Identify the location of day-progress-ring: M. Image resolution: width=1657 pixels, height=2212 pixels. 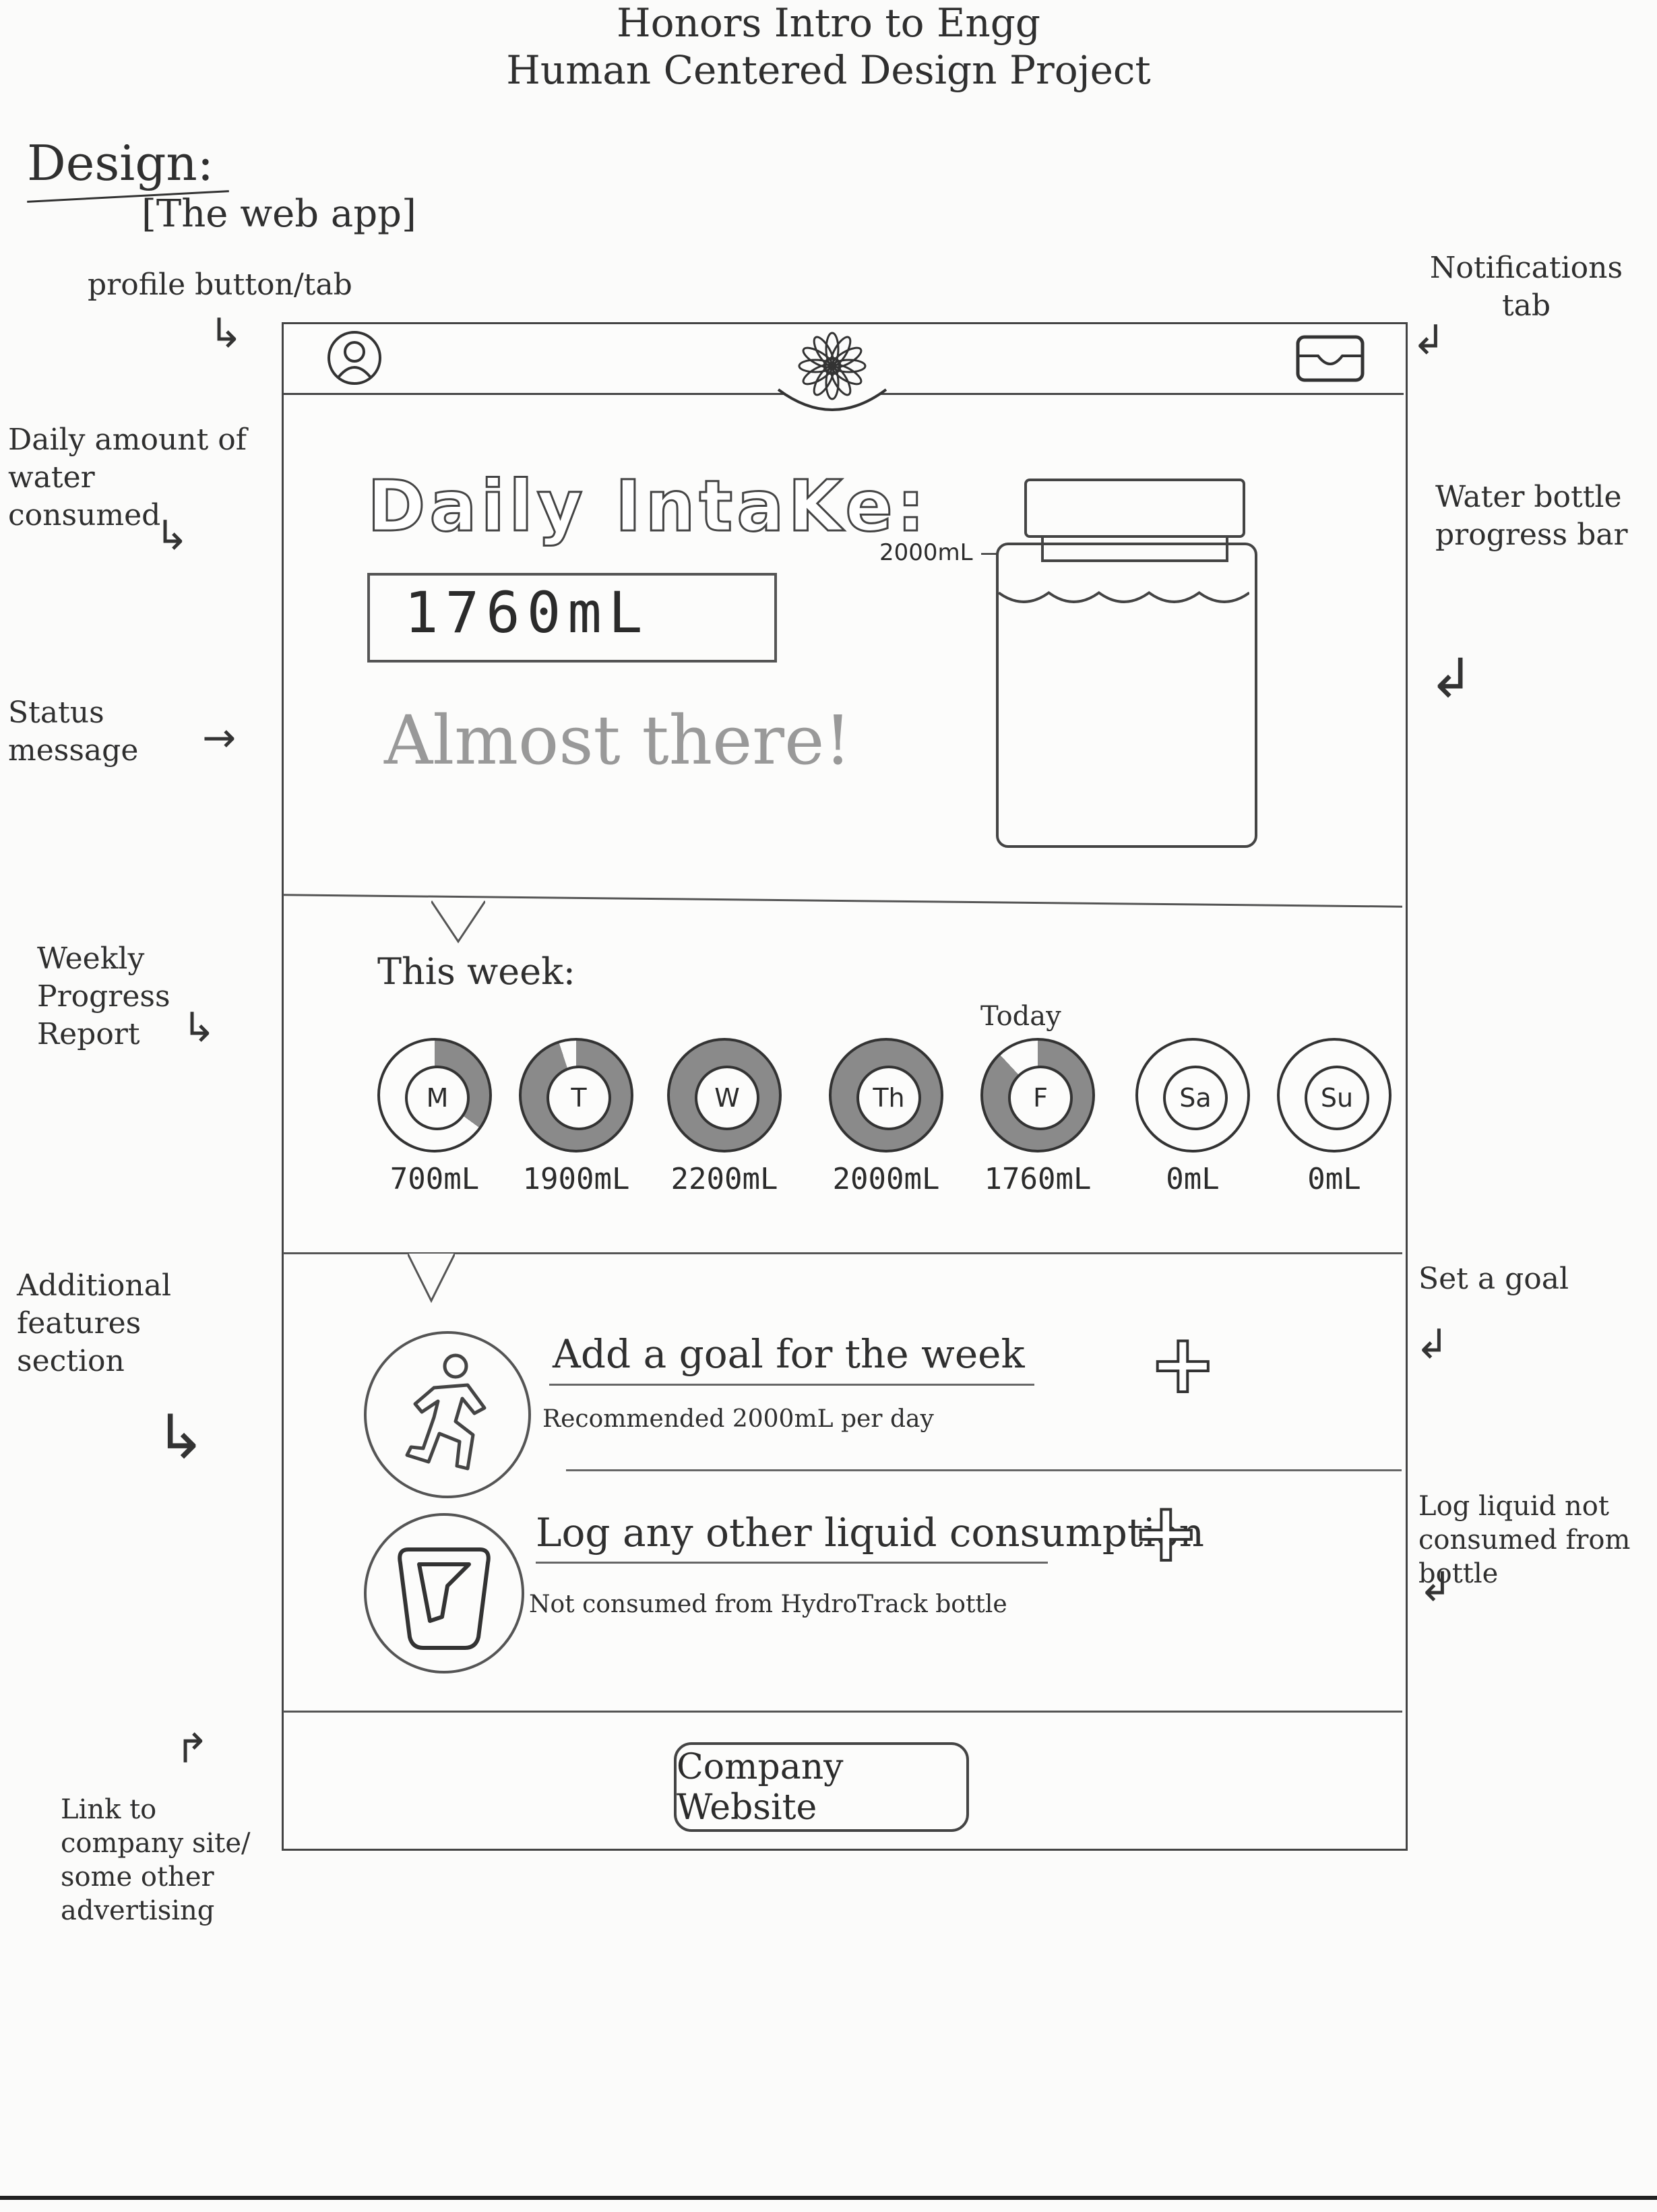
(434, 1095).